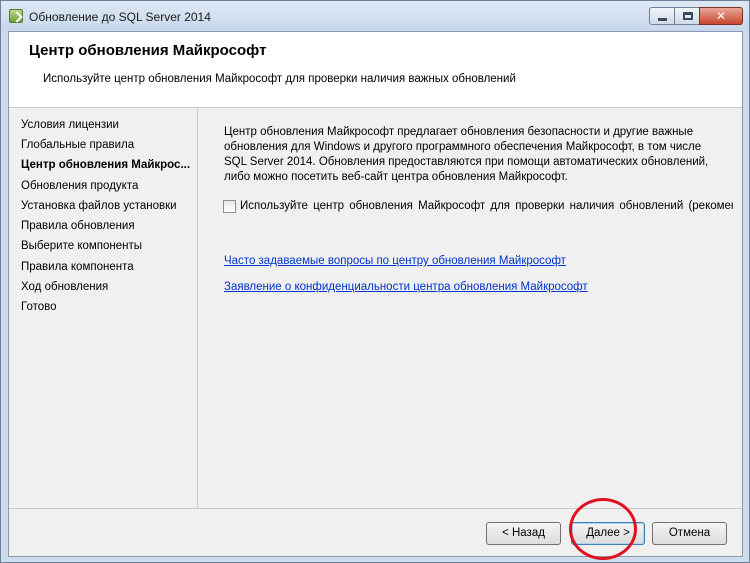 The width and height of the screenshot is (750, 563). What do you see at coordinates (662, 19) in the screenshot?
I see `minimize-icon` at bounding box center [662, 19].